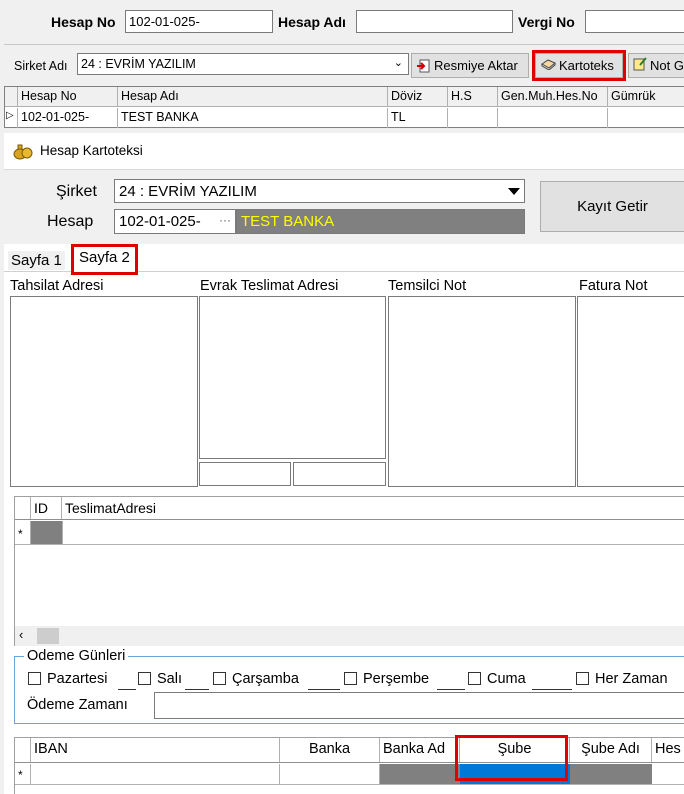  I want to click on checkbox-pazartesi, so click(34, 678).